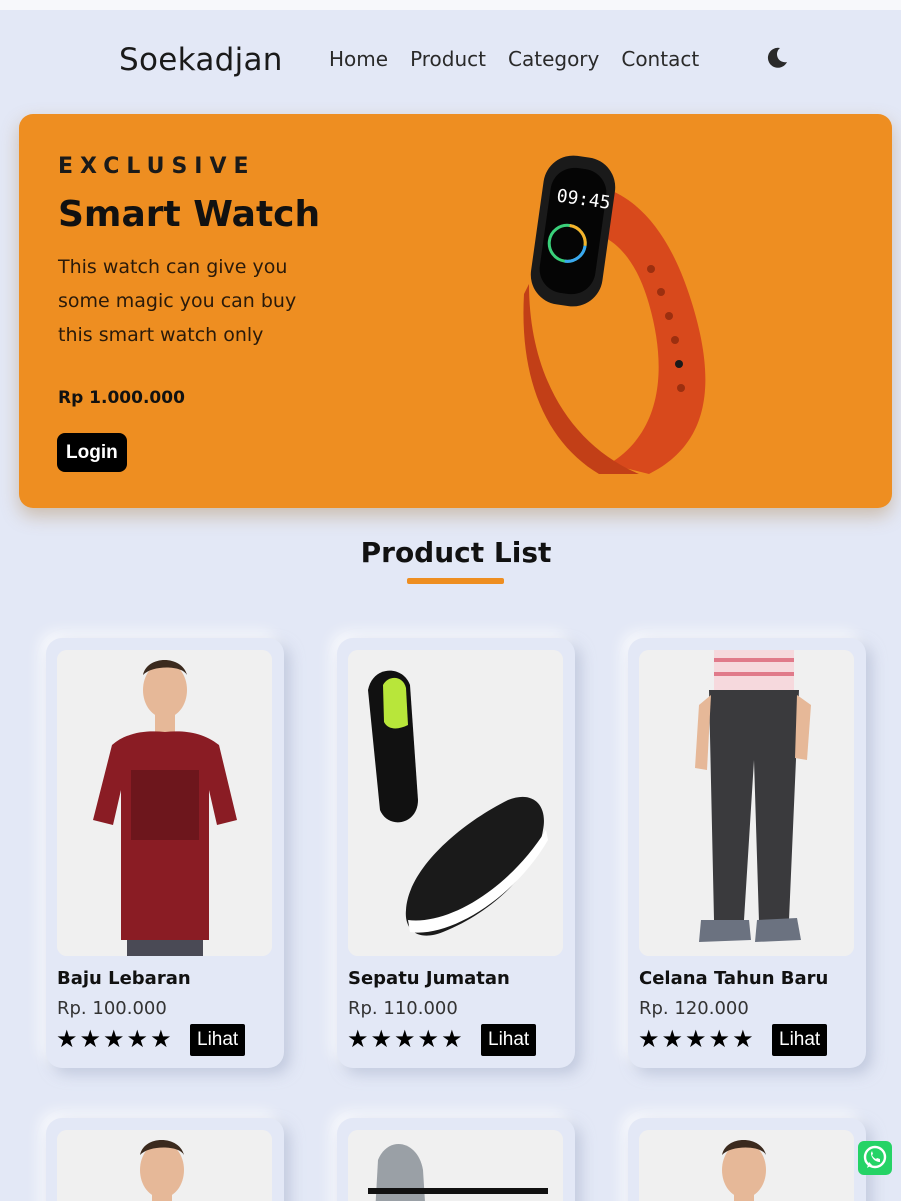 This screenshot has width=901, height=1201. I want to click on hero-kicker: EXCLUSIVE, so click(157, 166).